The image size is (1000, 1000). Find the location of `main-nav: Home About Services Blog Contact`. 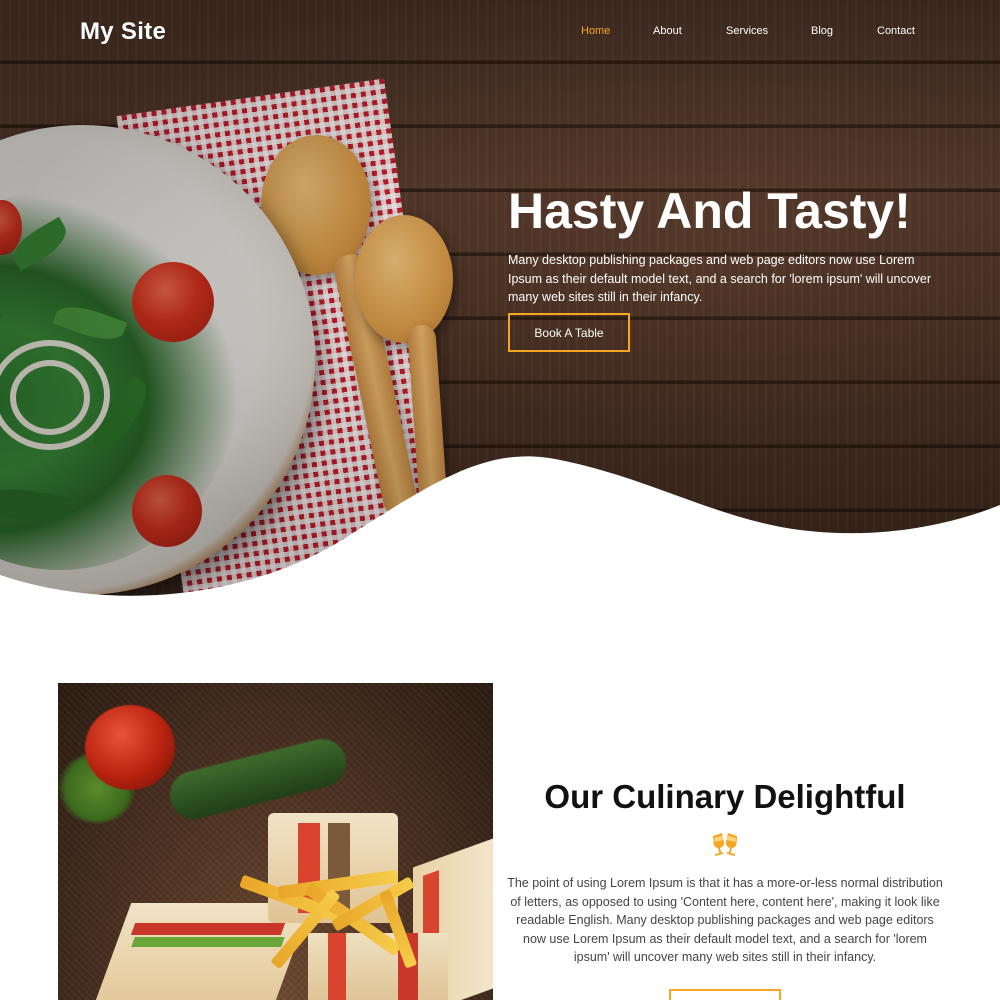

main-nav: Home About Services Blog Contact is located at coordinates (500, 35).